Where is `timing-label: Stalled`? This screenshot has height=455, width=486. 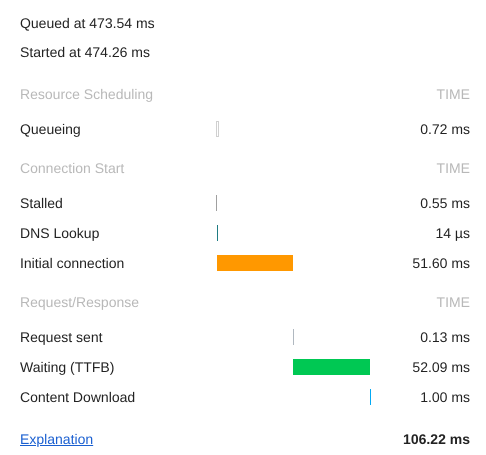 timing-label: Stalled is located at coordinates (42, 203).